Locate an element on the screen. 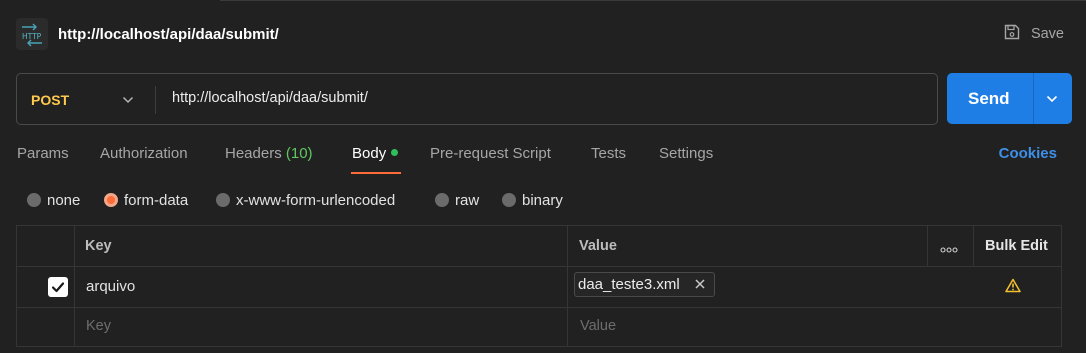 The width and height of the screenshot is (1086, 353). radio-raw: raw is located at coordinates (457, 200).